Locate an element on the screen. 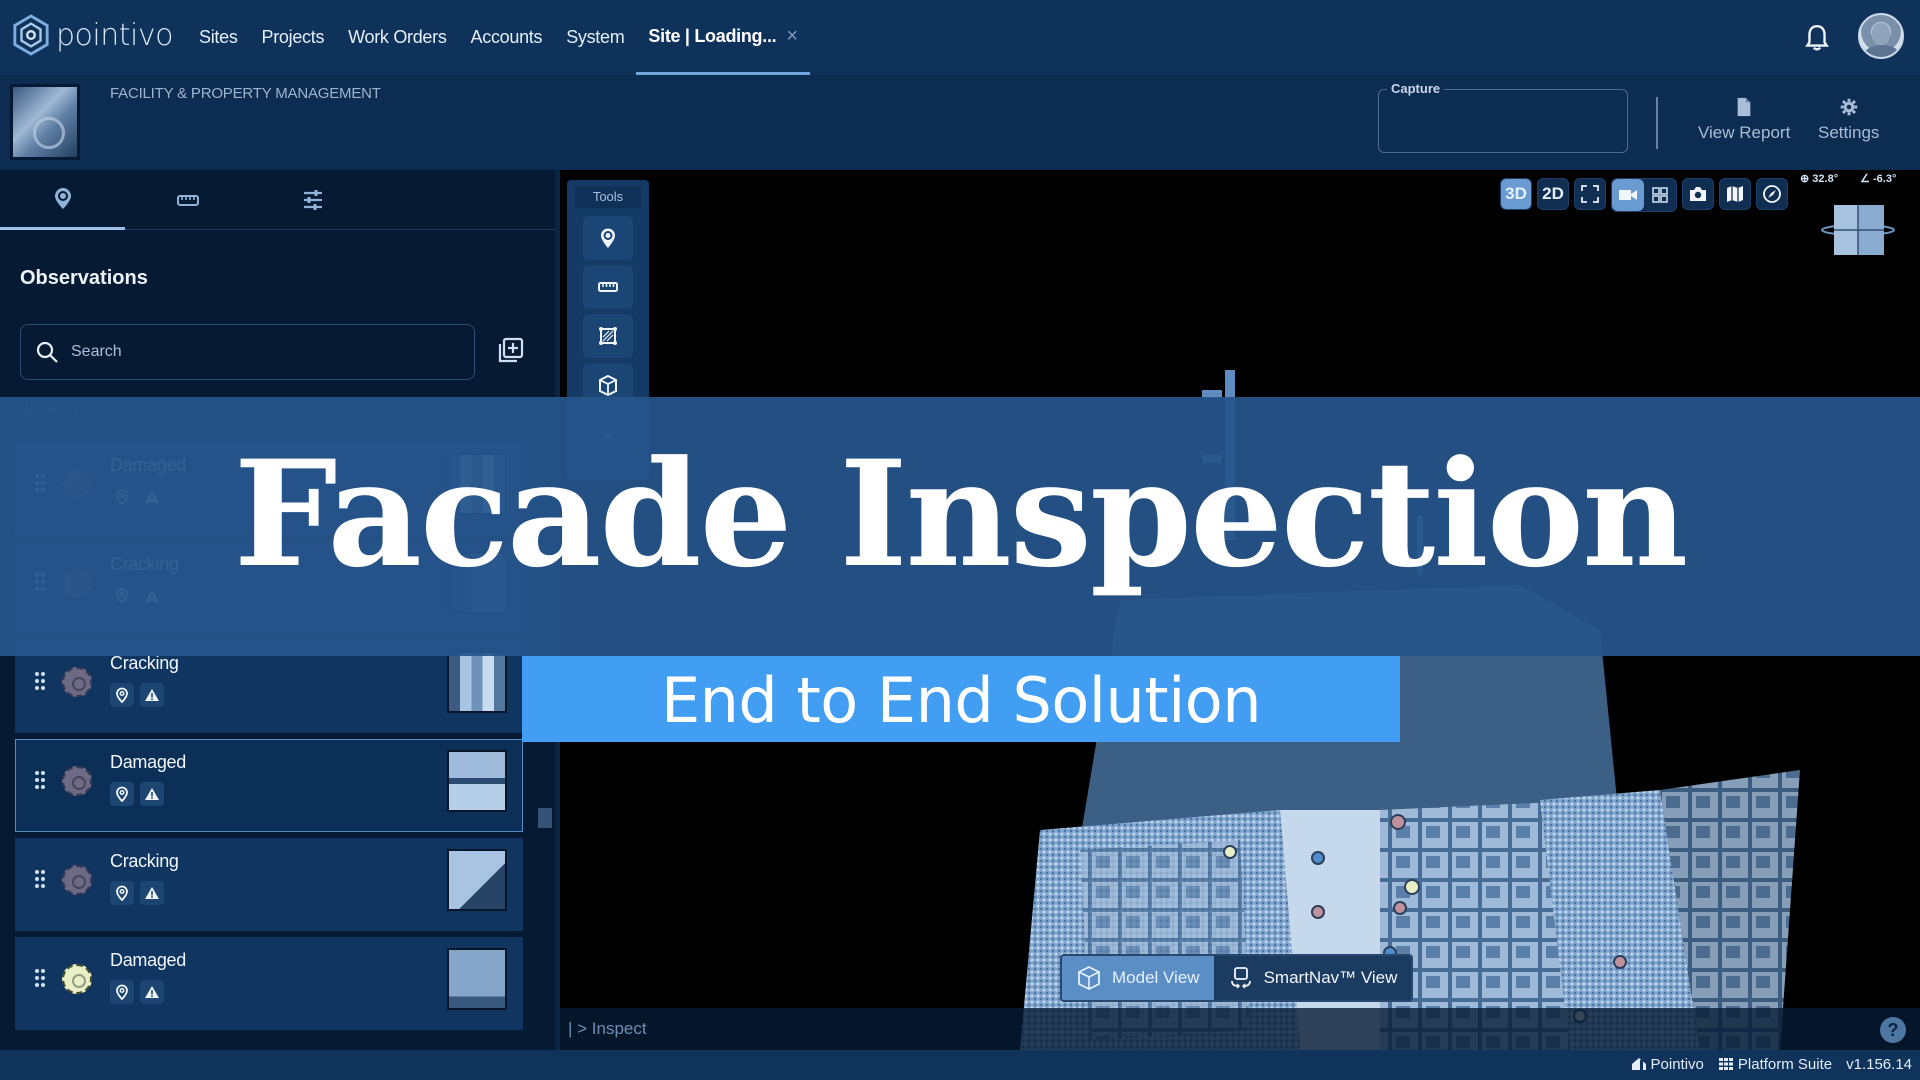 Image resolution: width=1920 pixels, height=1080 pixels. sliders-icon is located at coordinates (312, 200).